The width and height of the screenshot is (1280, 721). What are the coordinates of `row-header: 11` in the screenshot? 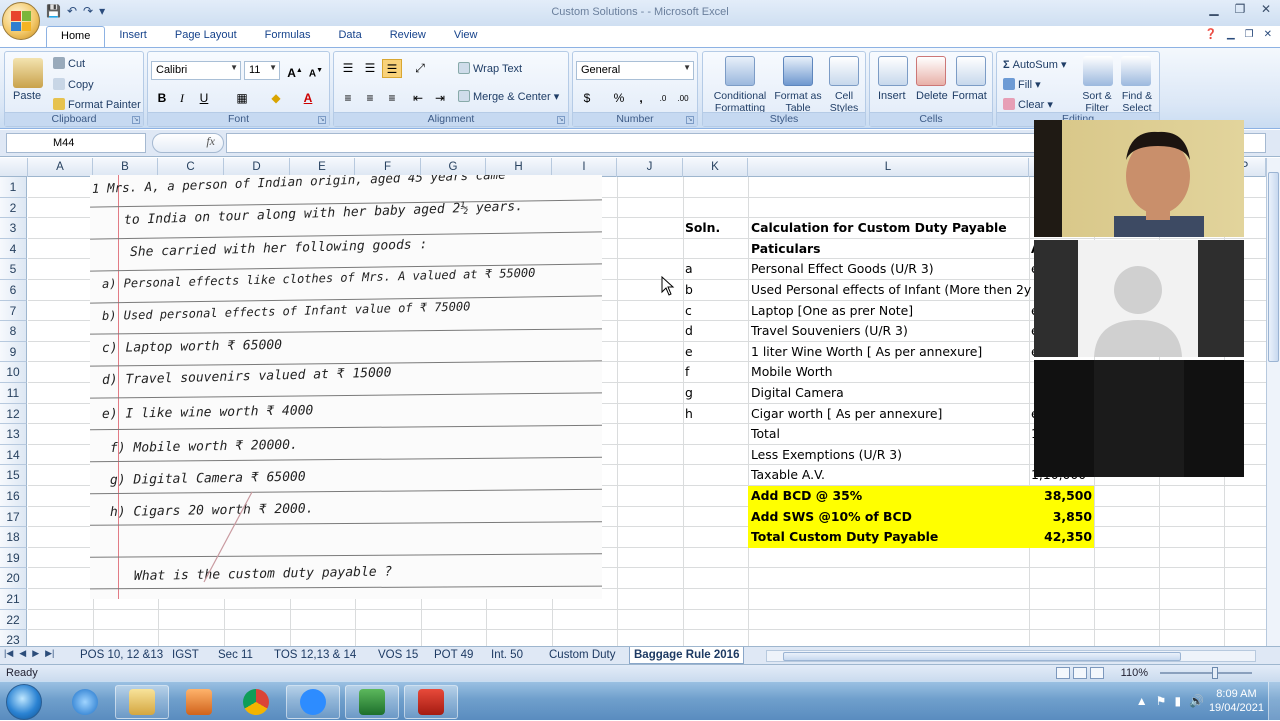 It's located at (13, 393).